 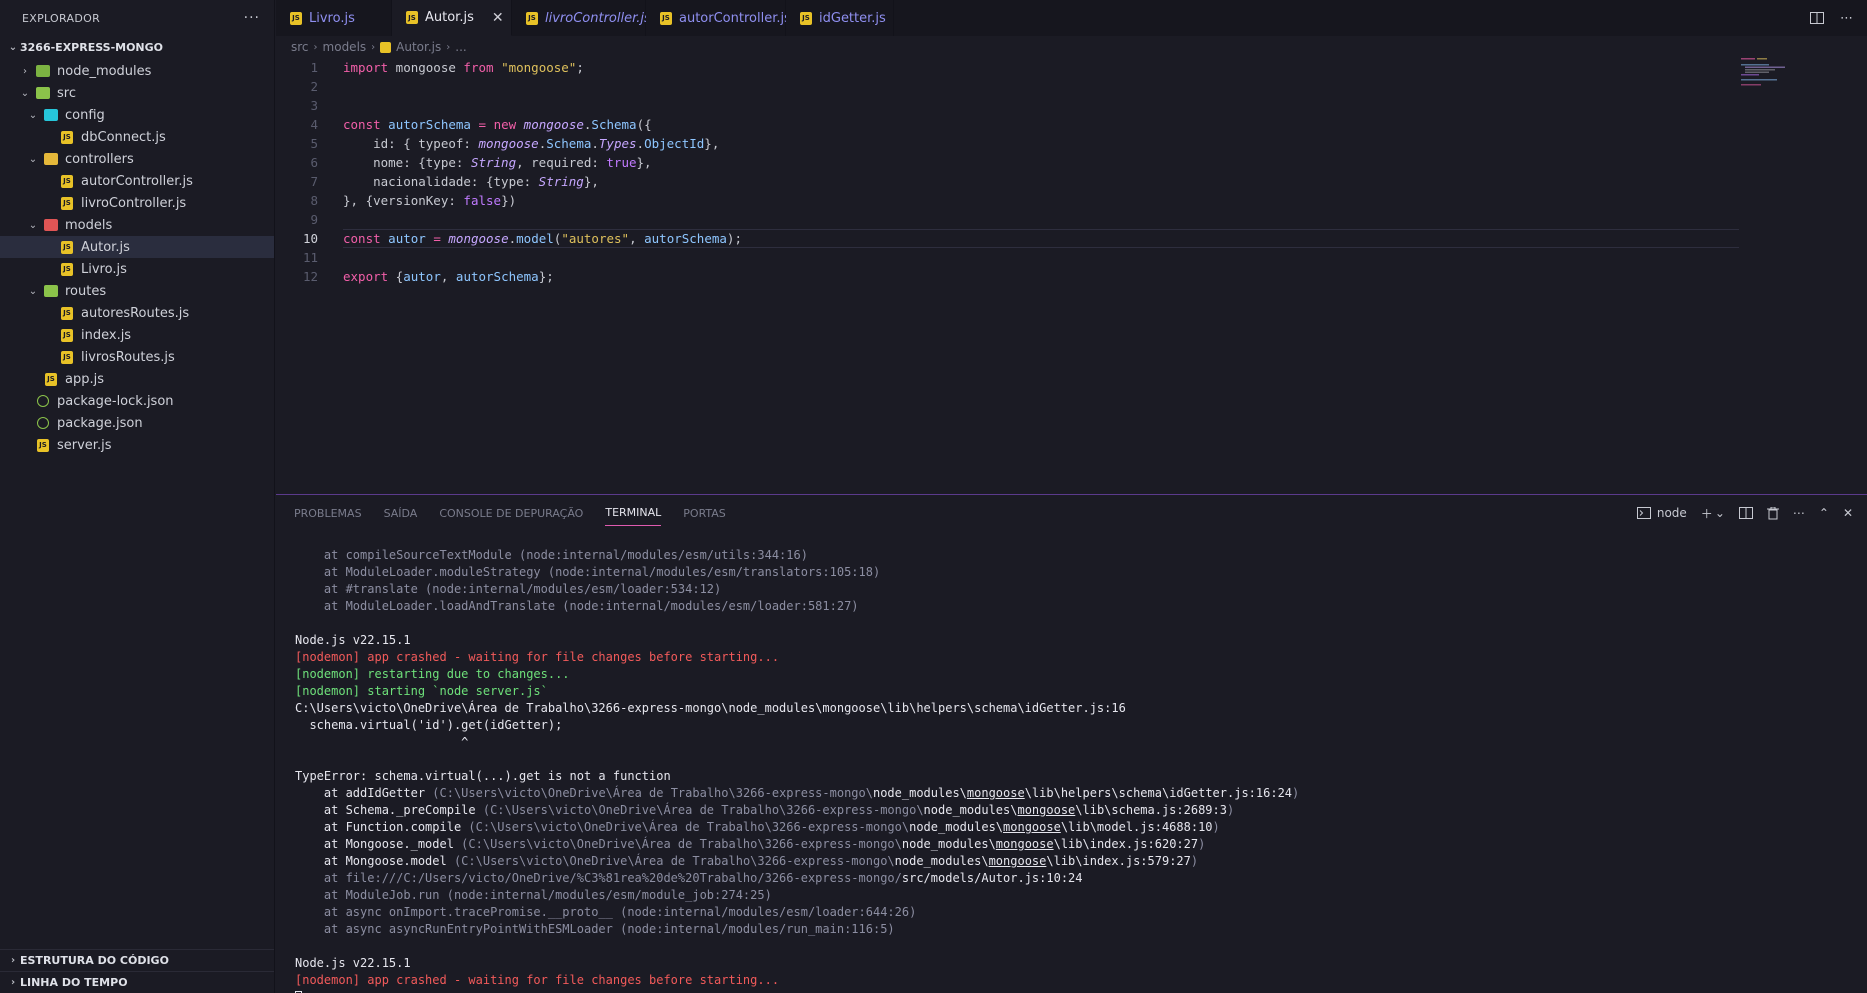 What do you see at coordinates (137, 291) in the screenshot?
I see `tree-item-routes: ⌄ routes` at bounding box center [137, 291].